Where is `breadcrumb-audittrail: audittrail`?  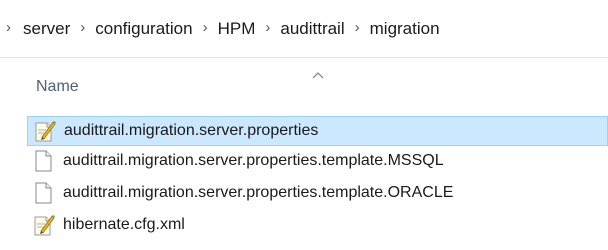
breadcrumb-audittrail: audittrail is located at coordinates (312, 29).